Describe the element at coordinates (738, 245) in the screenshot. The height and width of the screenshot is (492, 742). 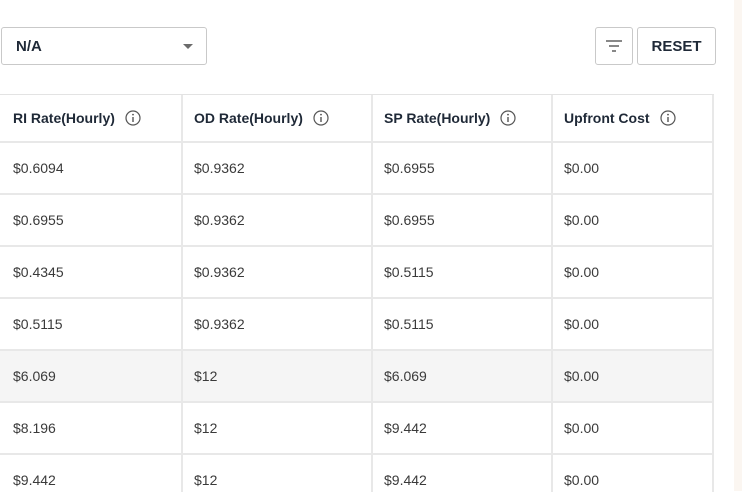
I see `page-edge` at that location.